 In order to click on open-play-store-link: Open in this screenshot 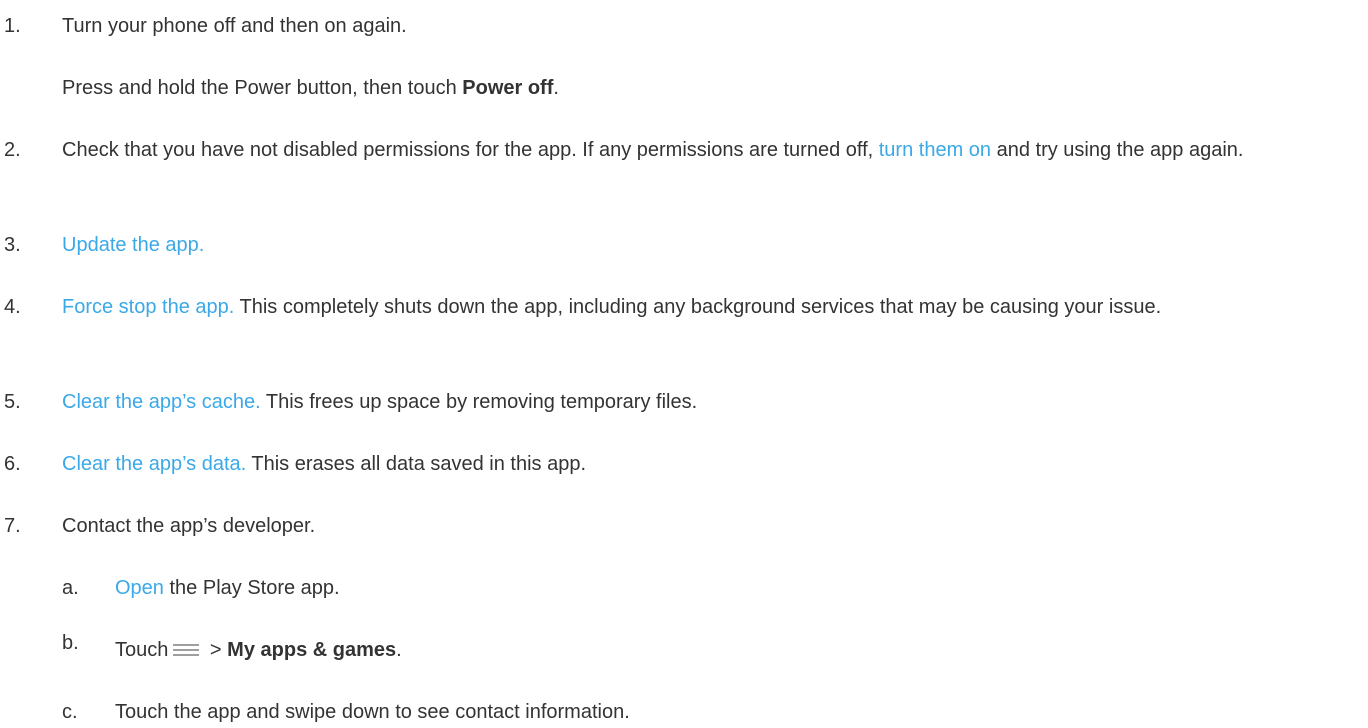, I will do `click(139, 588)`.